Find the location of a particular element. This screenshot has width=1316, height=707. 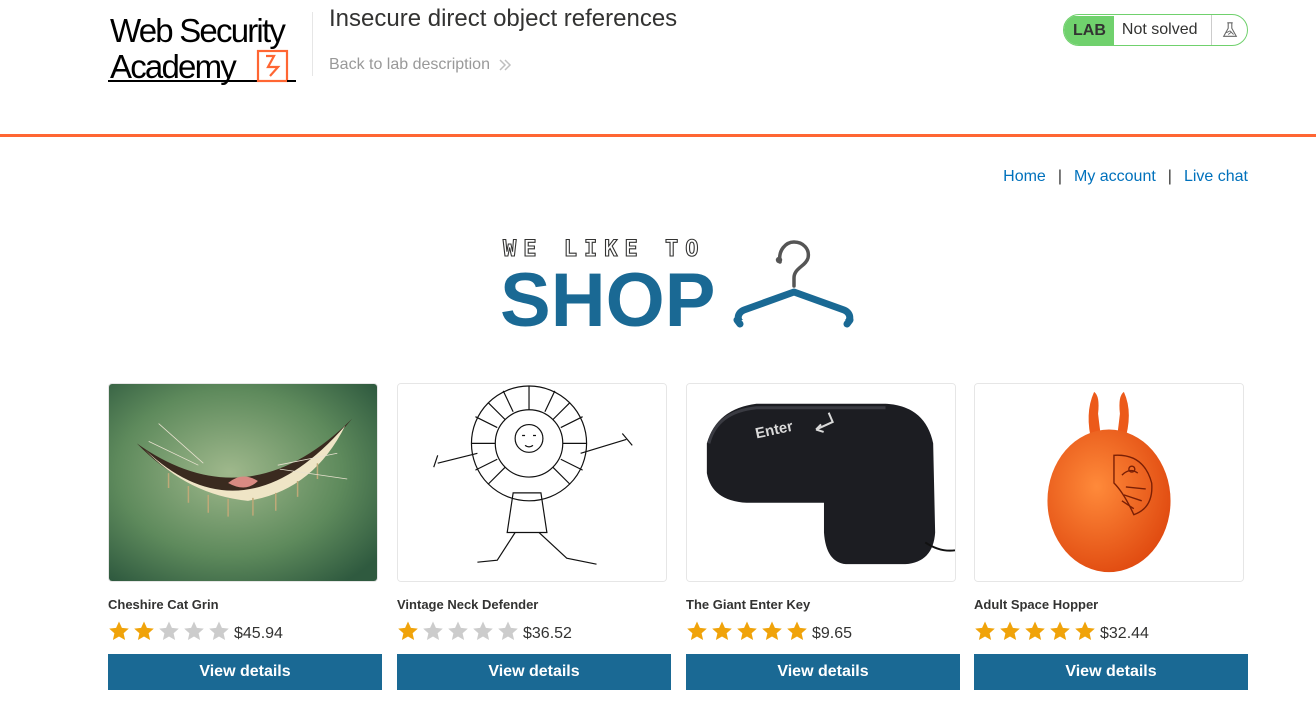

we-like-to-shop-banner: WE LIKE TO SHOP is located at coordinates (678, 289).